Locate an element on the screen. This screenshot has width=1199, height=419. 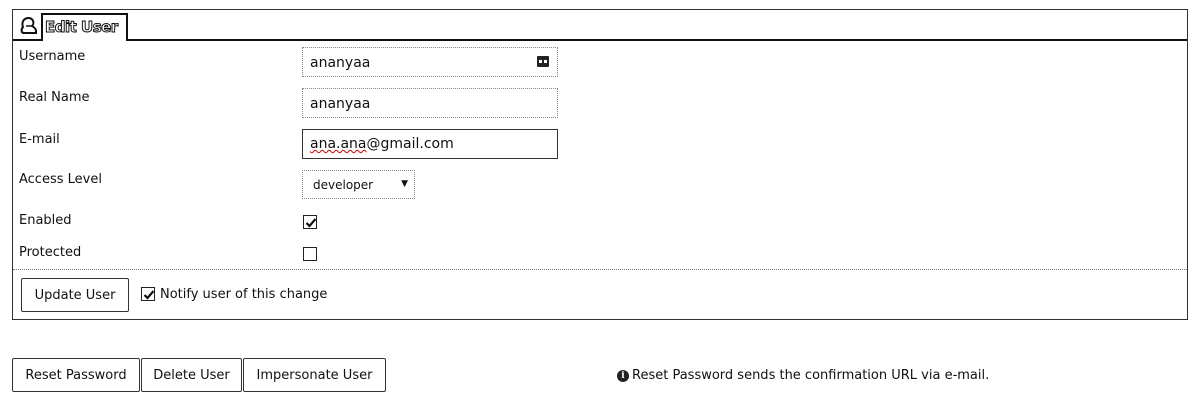
info-icon: i is located at coordinates (623, 376).